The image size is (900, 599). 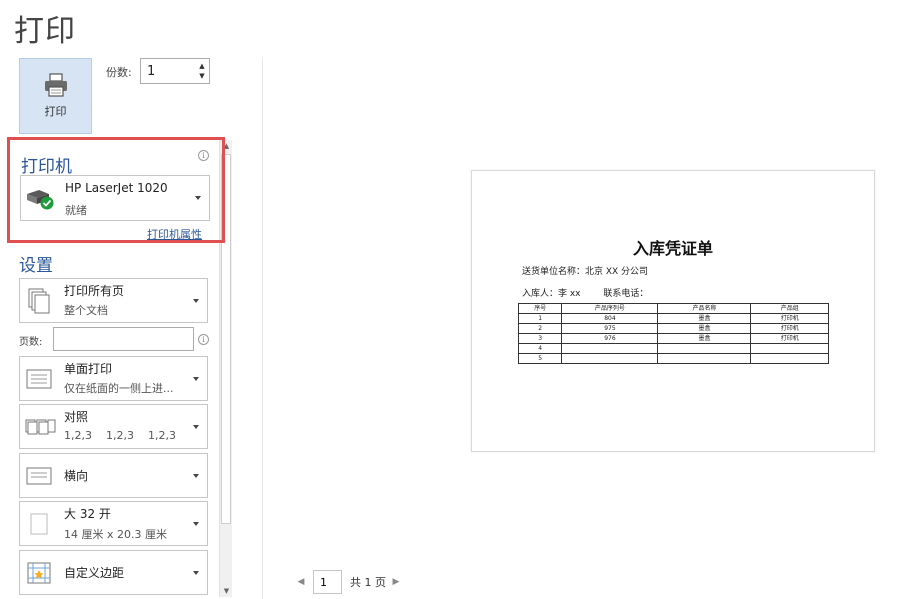 I want to click on table-row: 1 804 墨盒 打印机, so click(x=673, y=318).